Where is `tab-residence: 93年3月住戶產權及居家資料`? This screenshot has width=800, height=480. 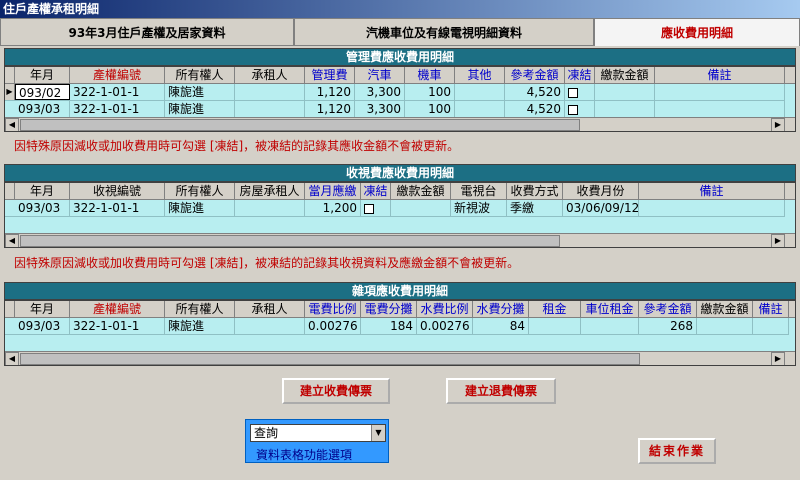
tab-residence: 93年3月住戶產權及居家資料 is located at coordinates (147, 32).